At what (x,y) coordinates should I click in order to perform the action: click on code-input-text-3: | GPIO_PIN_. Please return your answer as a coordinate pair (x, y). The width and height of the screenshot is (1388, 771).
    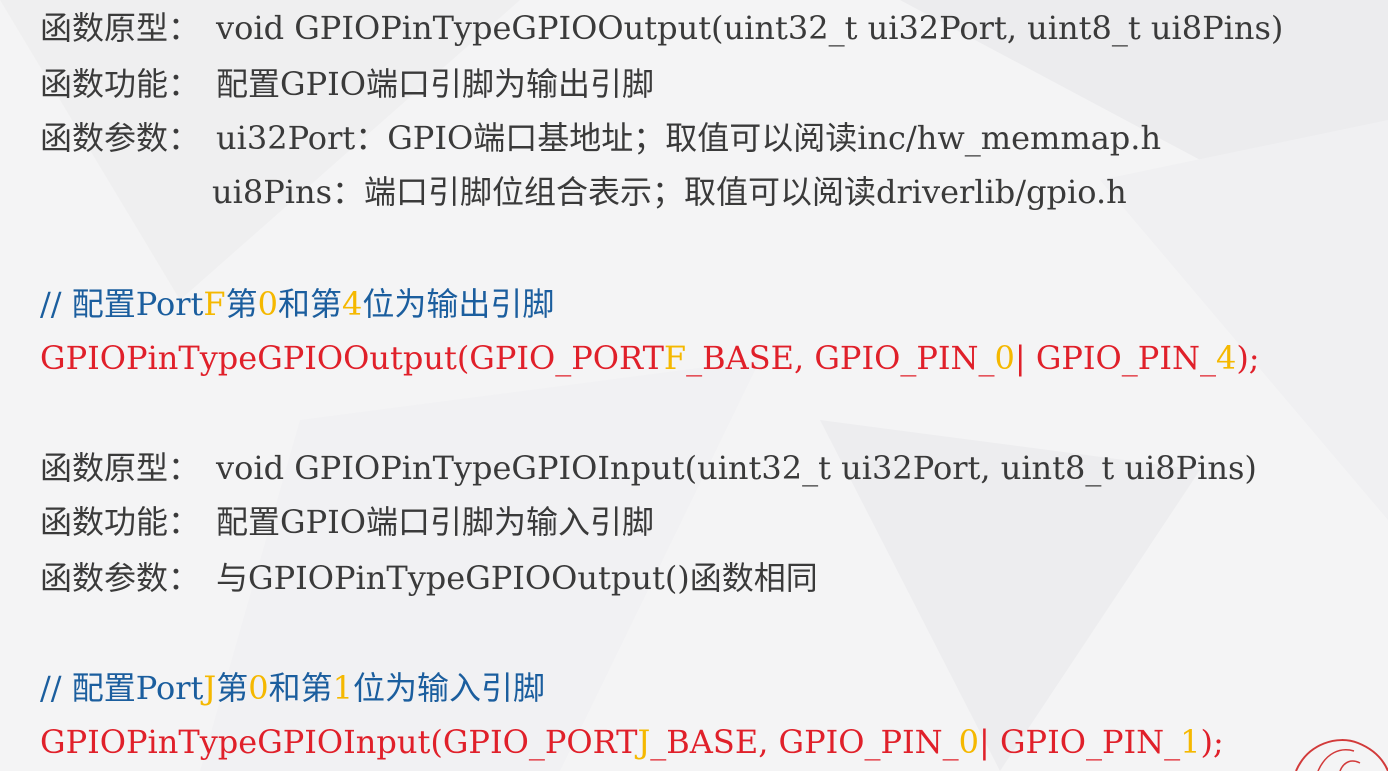
    Looking at the image, I should click on (1080, 742).